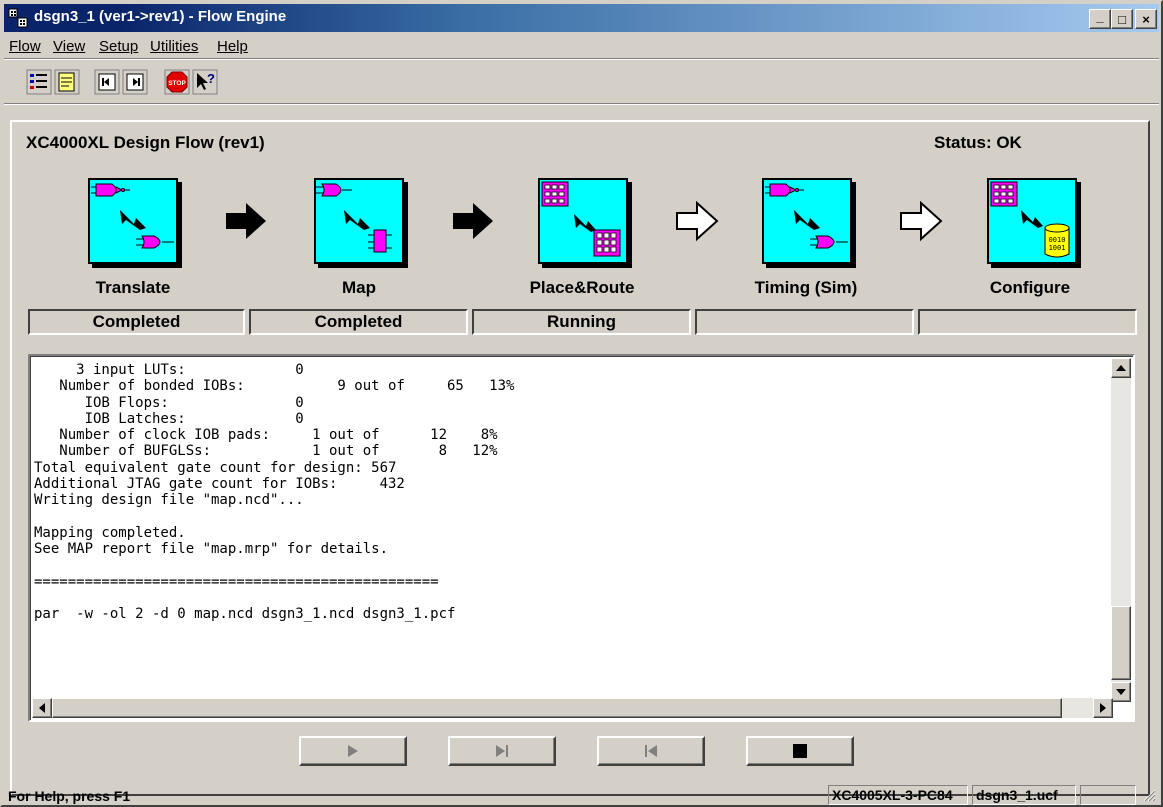 The height and width of the screenshot is (807, 1163). I want to click on configure-status, so click(1027, 322).